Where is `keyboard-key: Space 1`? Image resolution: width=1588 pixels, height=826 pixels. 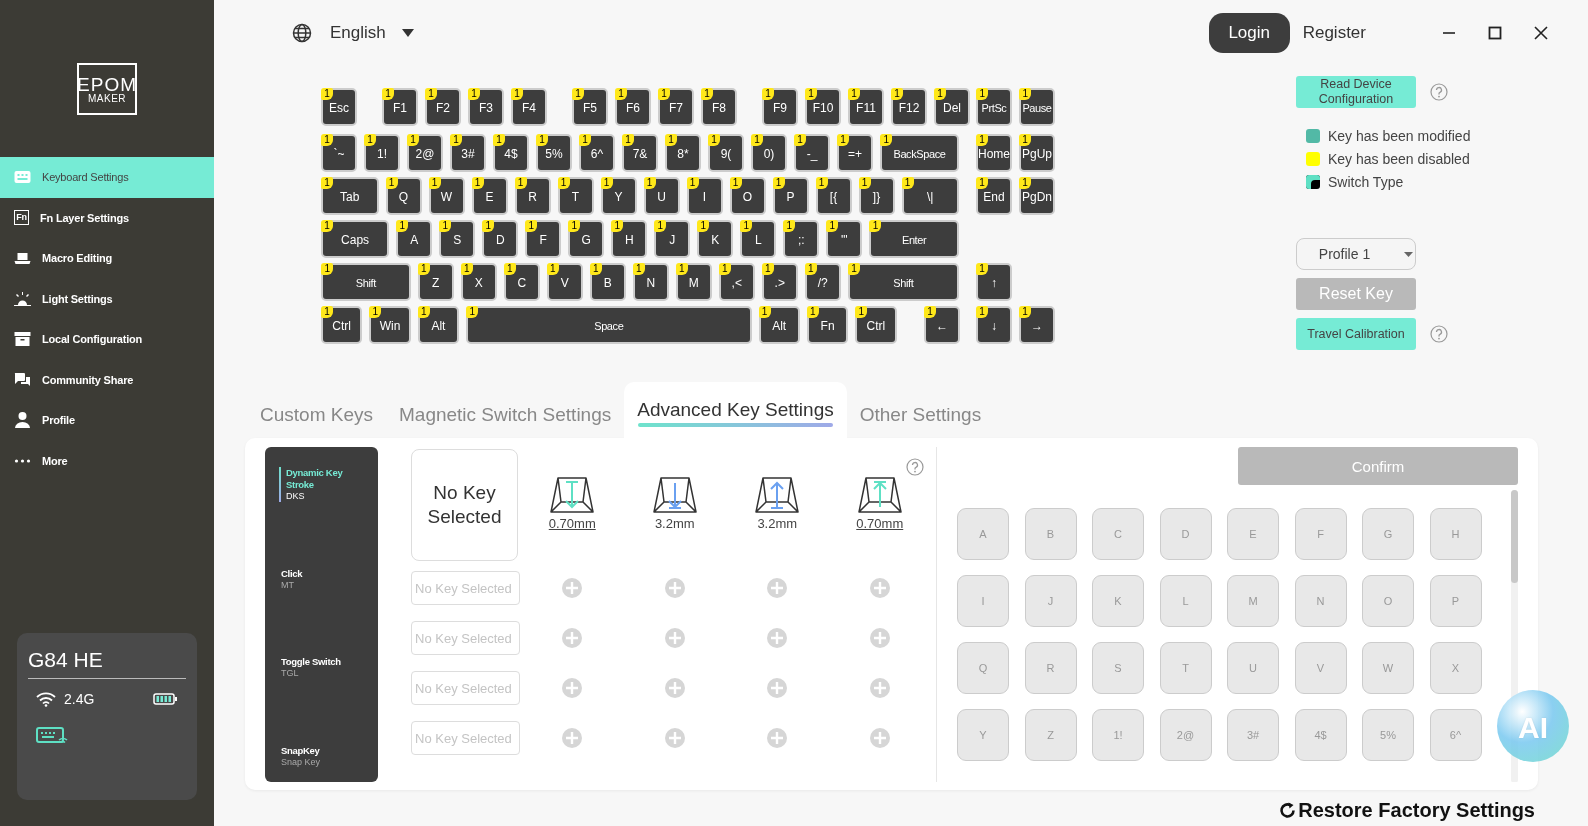 keyboard-key: Space 1 is located at coordinates (609, 325).